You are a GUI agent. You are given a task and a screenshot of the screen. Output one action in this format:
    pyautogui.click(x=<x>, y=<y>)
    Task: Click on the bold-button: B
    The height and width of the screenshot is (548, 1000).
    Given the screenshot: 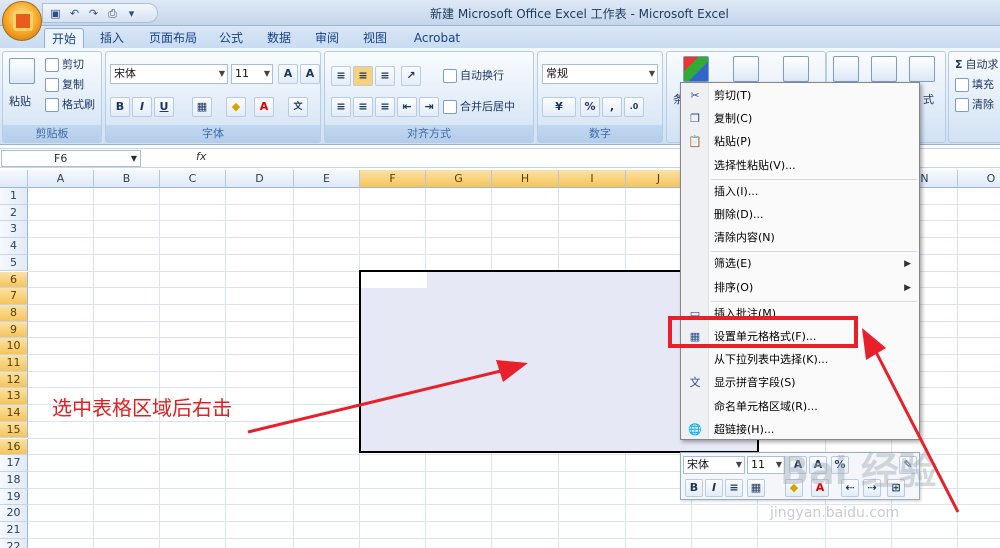 What is the action you would take?
    pyautogui.click(x=120, y=107)
    